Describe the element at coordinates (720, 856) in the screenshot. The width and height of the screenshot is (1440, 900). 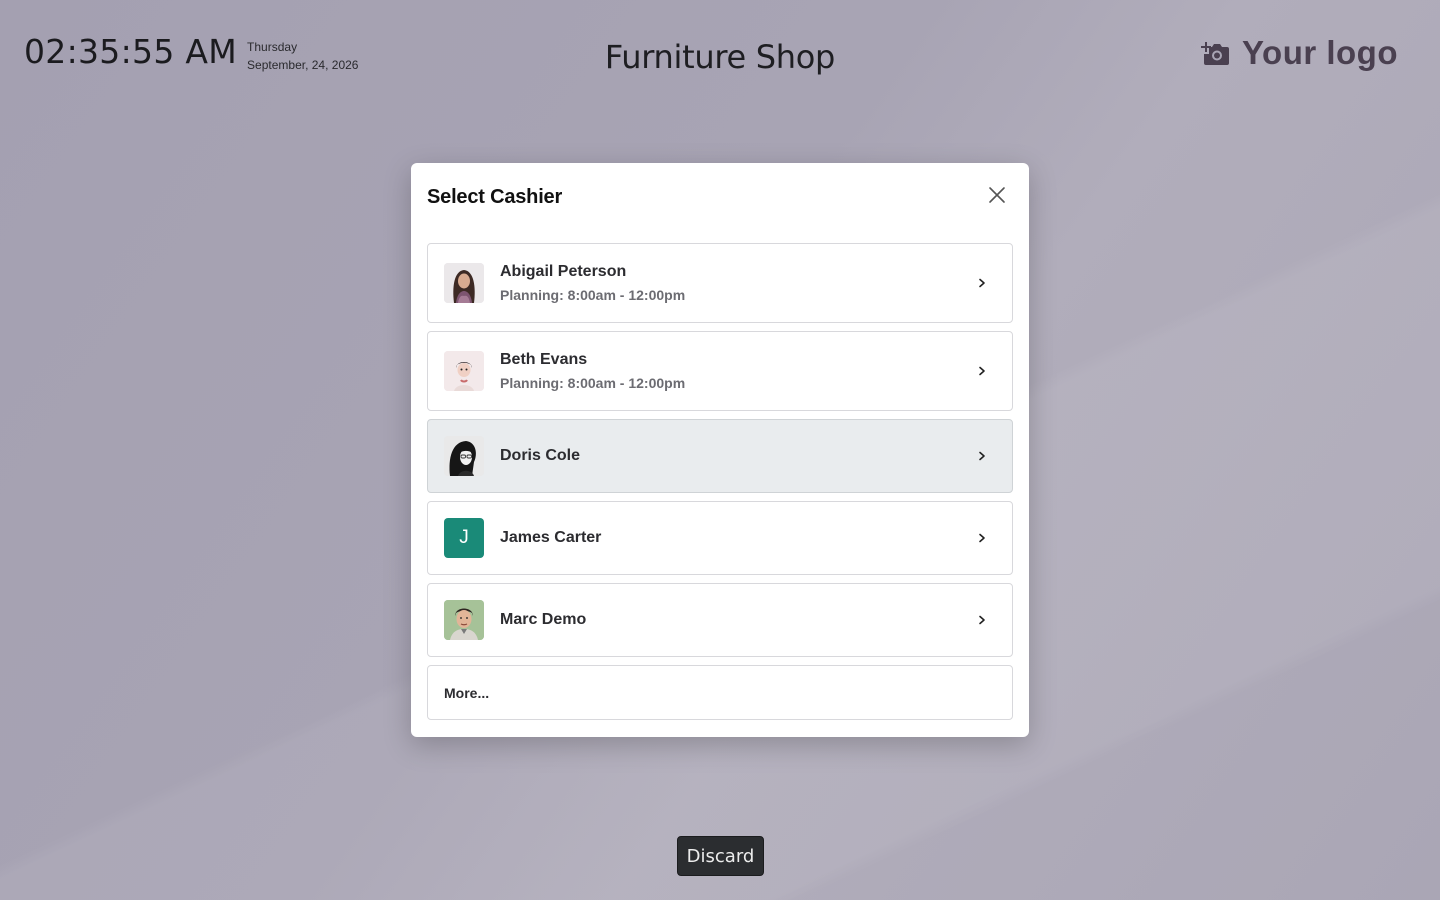
I see `discard-button: Discard` at that location.